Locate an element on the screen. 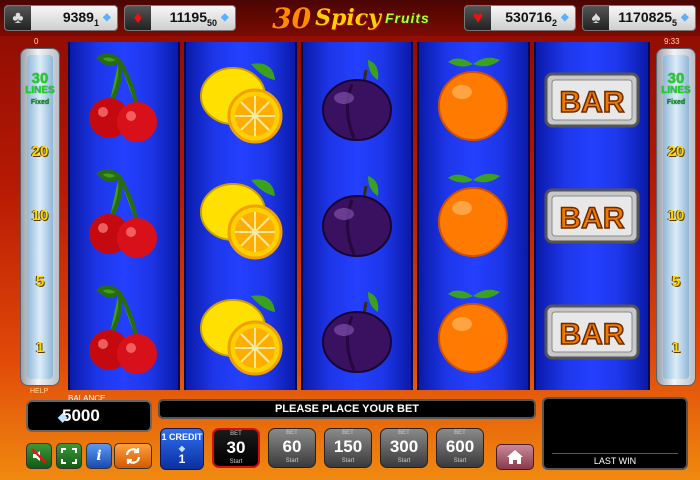  reel-5: BAR BAR BAR is located at coordinates (591, 216).